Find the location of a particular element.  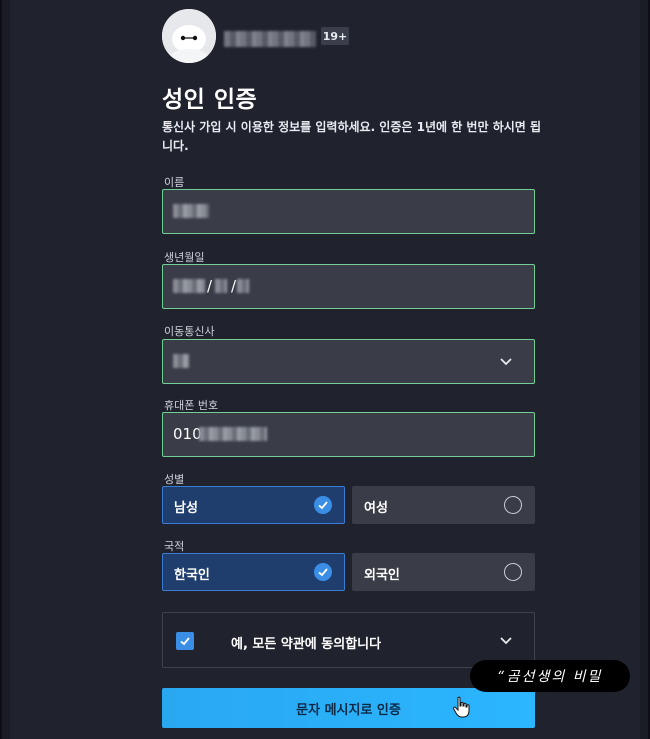

carrier-value-blurred is located at coordinates (181, 361).